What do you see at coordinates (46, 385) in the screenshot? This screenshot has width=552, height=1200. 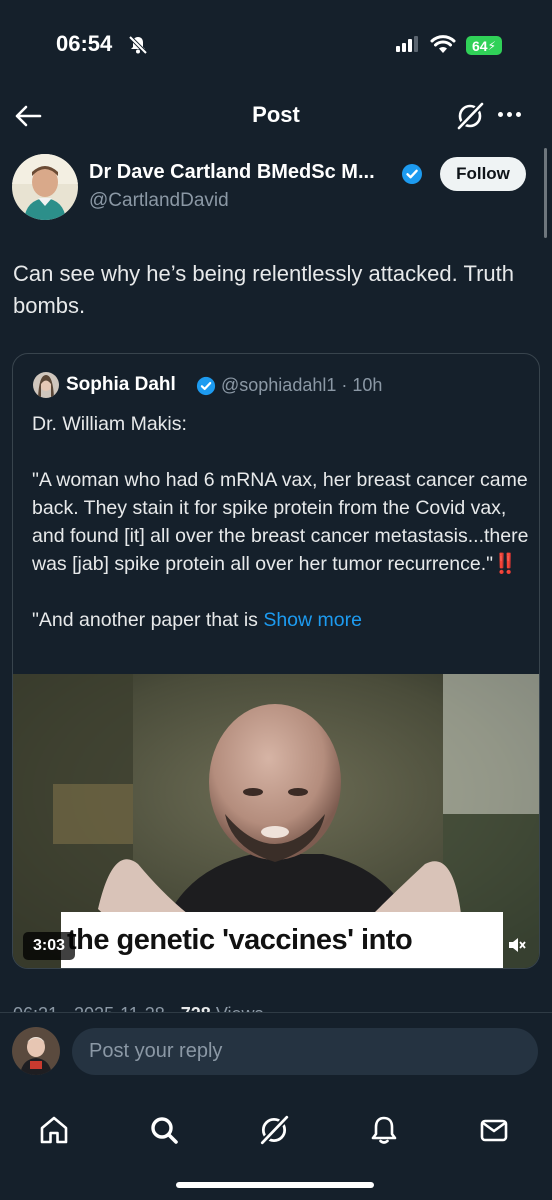 I see `quote-avatar` at bounding box center [46, 385].